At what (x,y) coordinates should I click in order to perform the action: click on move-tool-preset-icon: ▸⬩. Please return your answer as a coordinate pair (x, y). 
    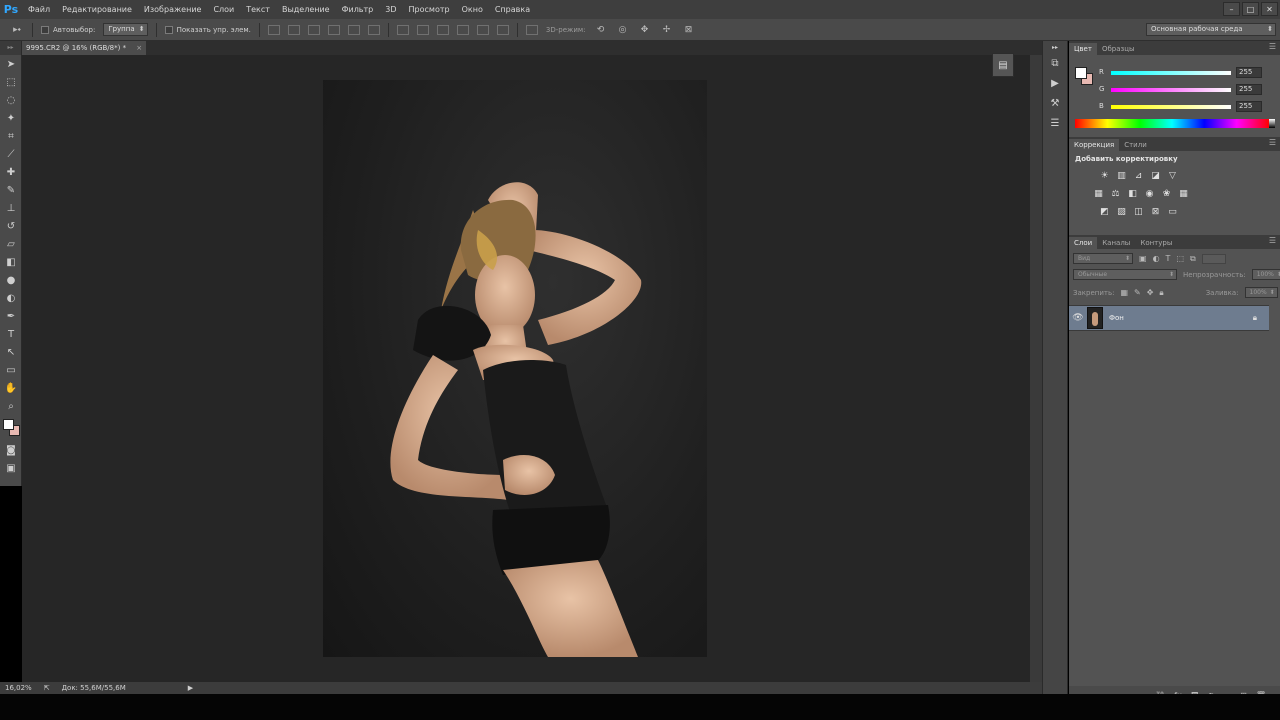
    Looking at the image, I should click on (17, 30).